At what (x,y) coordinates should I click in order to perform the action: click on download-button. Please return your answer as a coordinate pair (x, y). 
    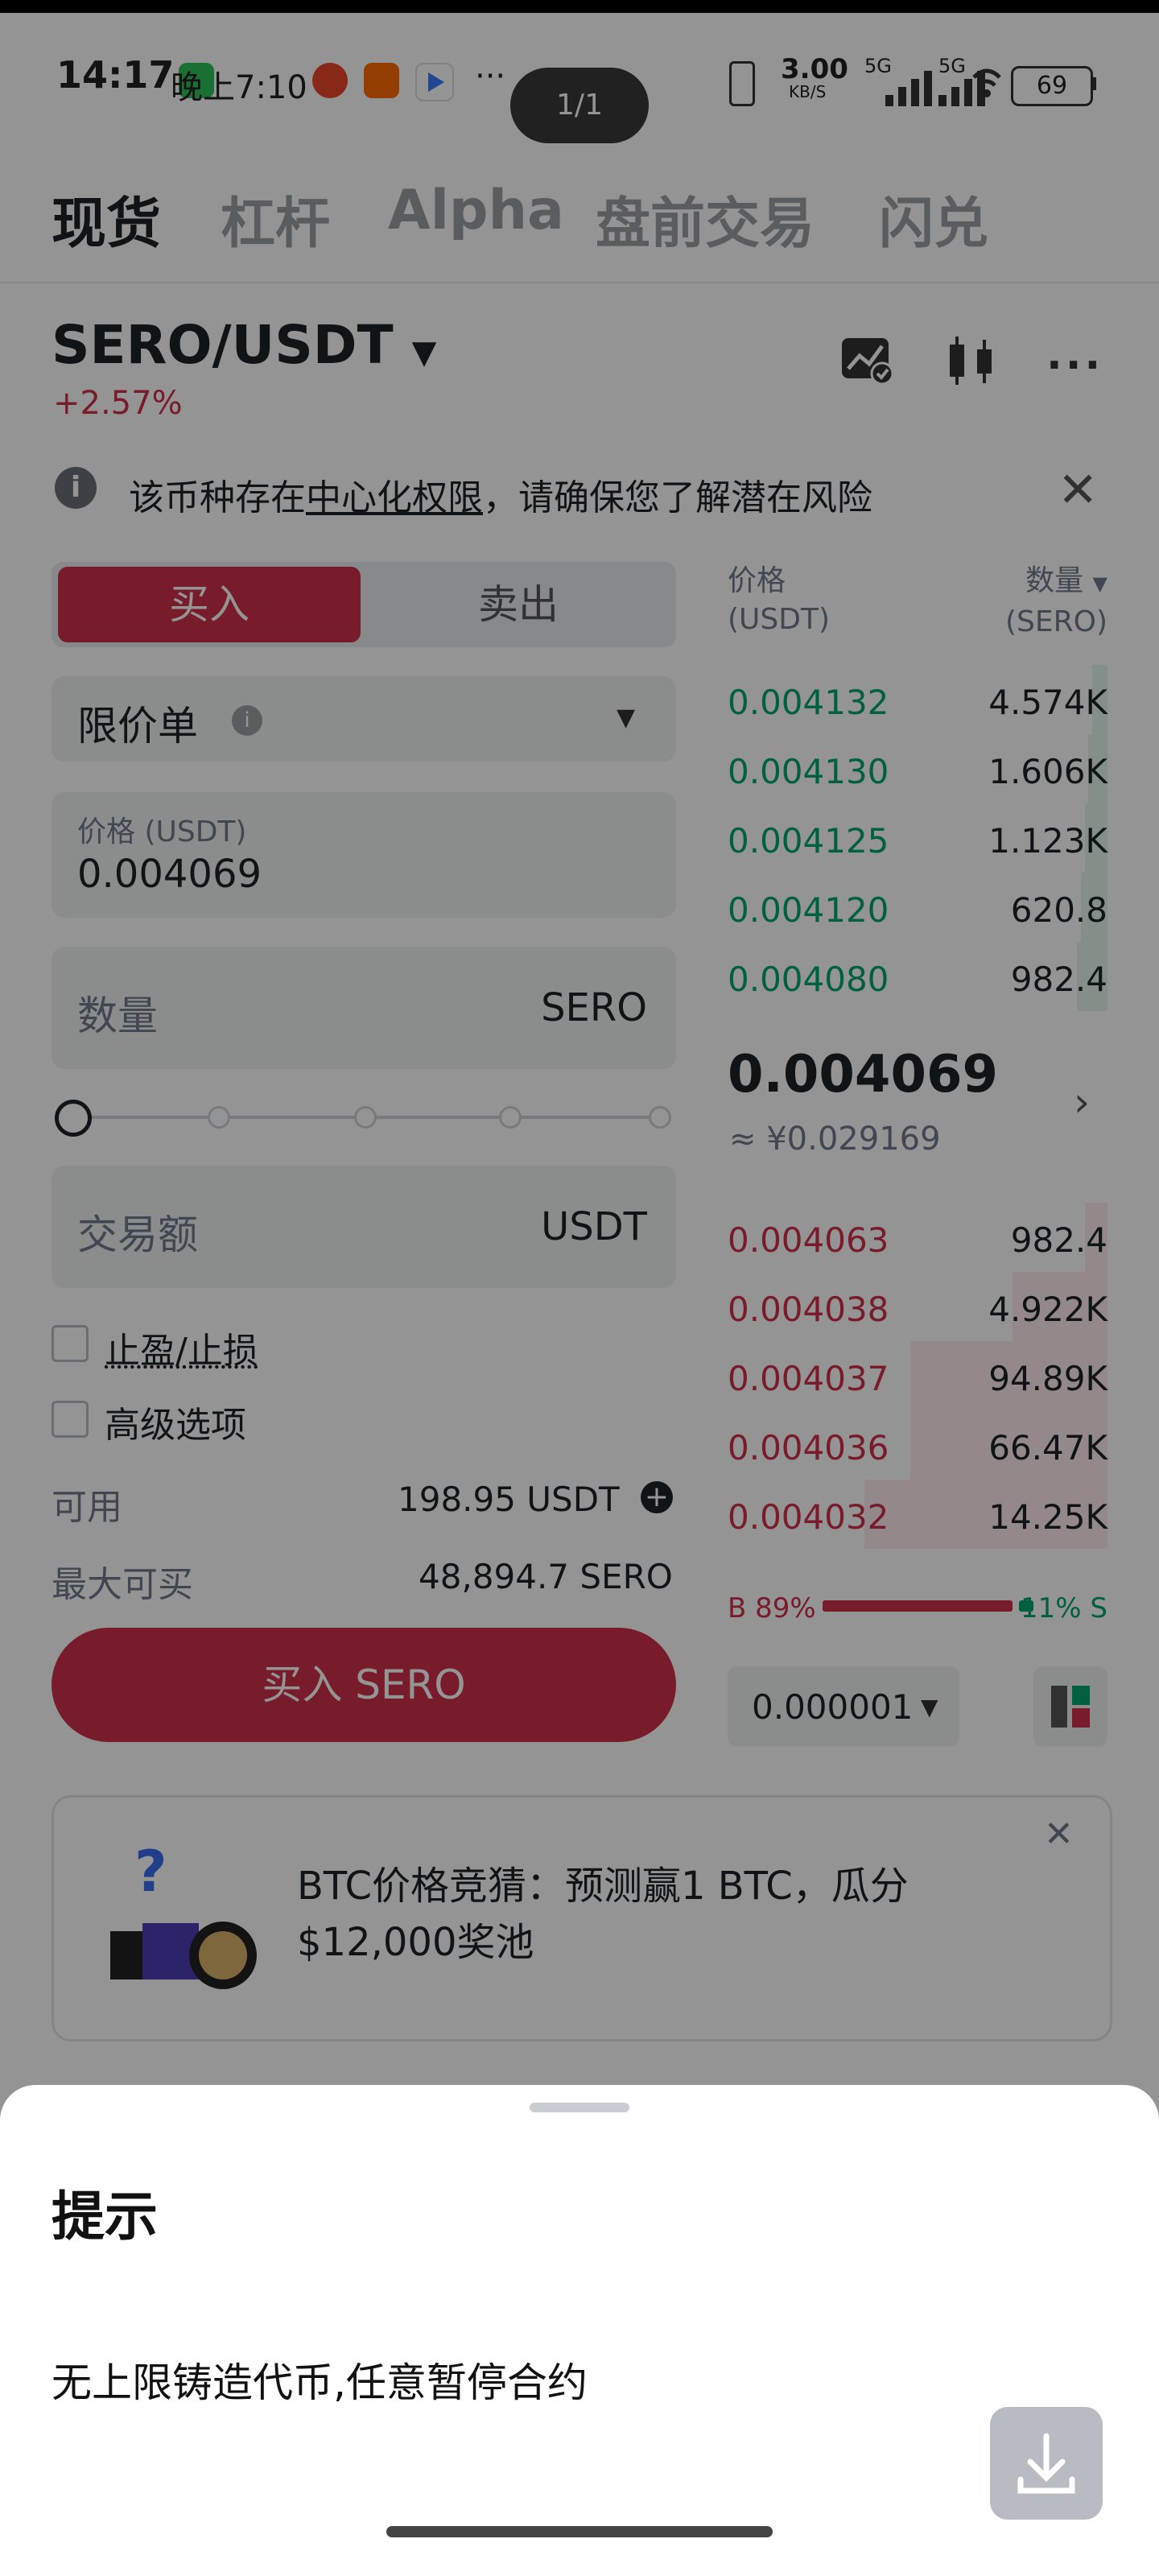
    Looking at the image, I should click on (1046, 2463).